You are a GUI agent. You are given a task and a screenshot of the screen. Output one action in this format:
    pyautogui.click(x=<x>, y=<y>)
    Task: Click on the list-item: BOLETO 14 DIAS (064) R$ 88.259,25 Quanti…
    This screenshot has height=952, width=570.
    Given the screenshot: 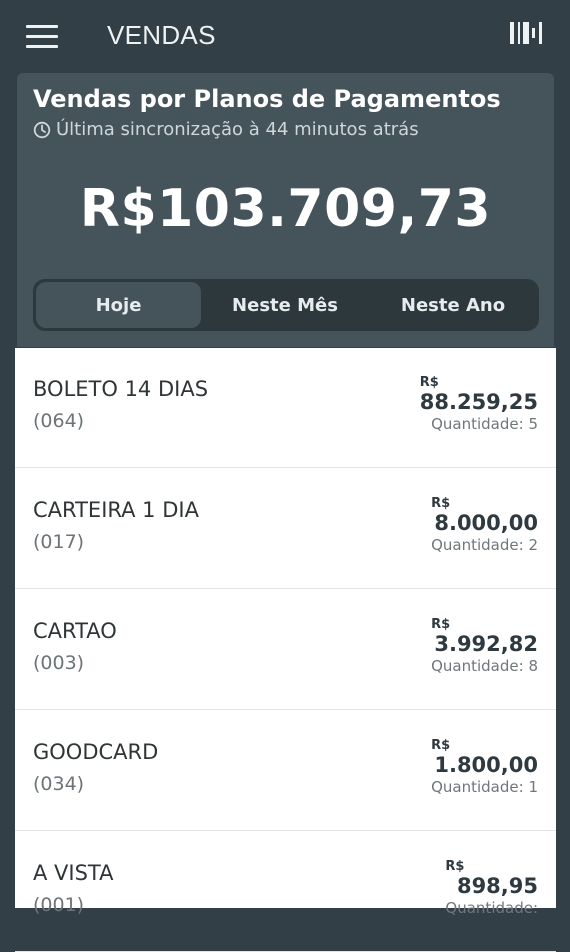 What is the action you would take?
    pyautogui.click(x=285, y=408)
    